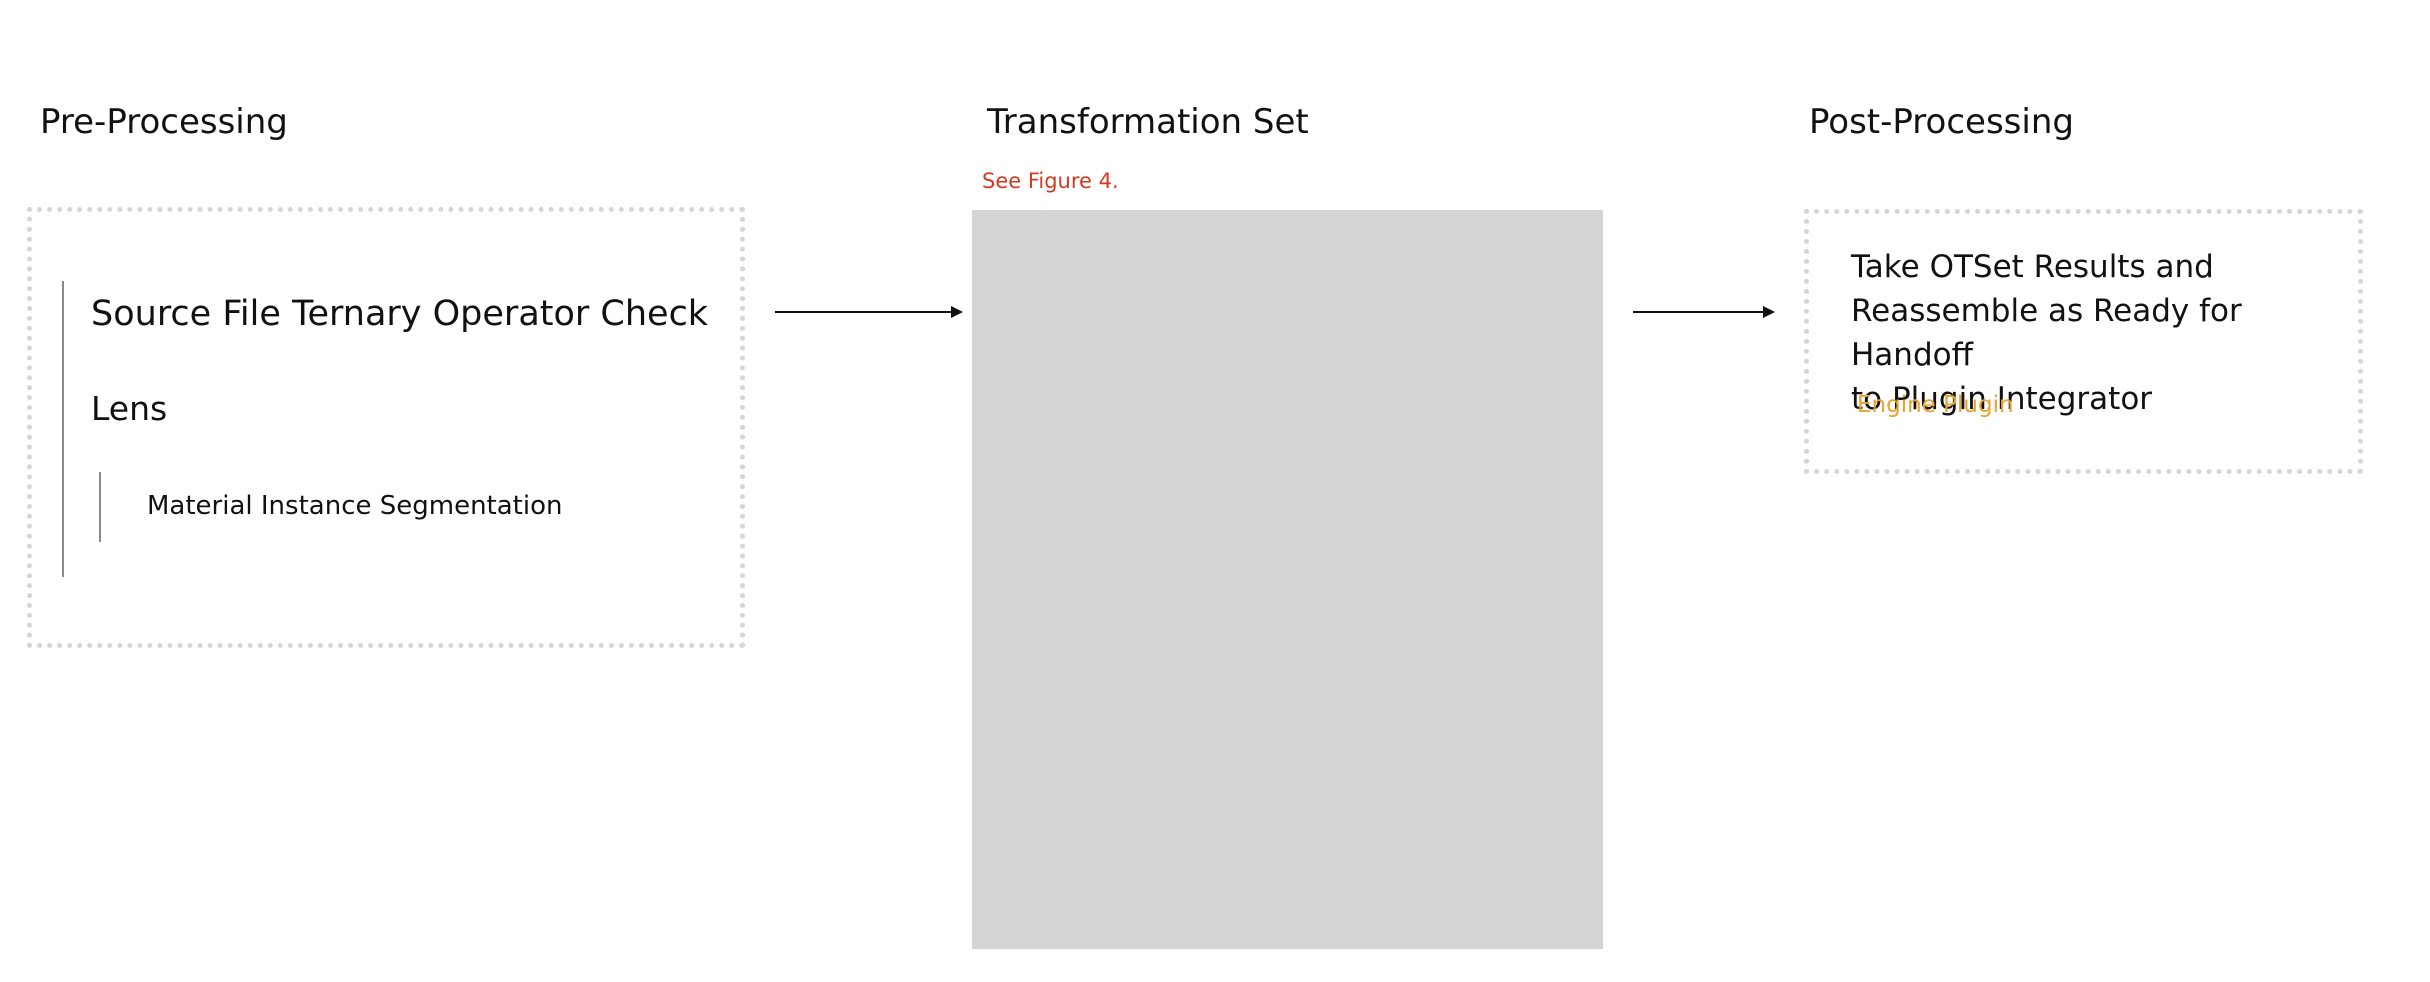 The height and width of the screenshot is (982, 2430). What do you see at coordinates (1941, 122) in the screenshot?
I see `post-processing-title: Post-Processing` at bounding box center [1941, 122].